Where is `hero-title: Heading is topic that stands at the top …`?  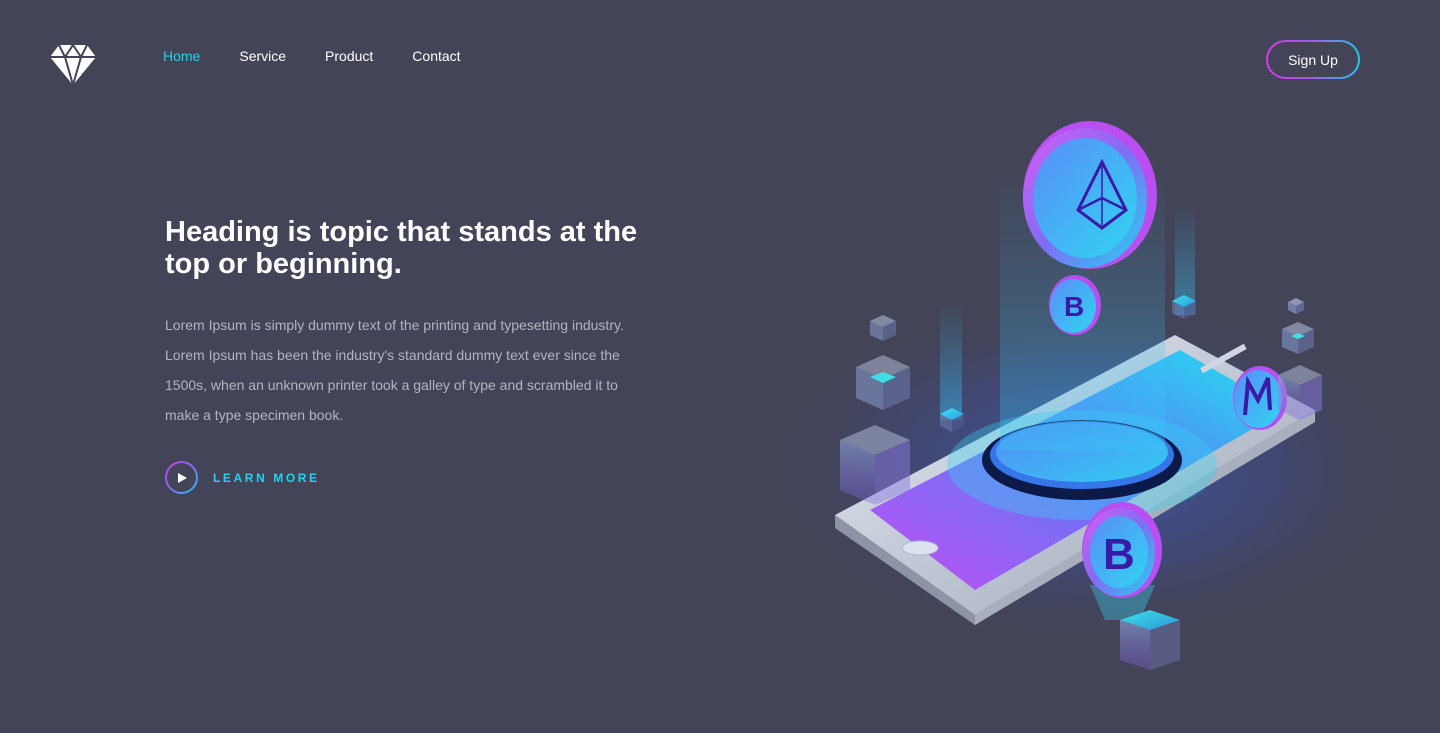
hero-title: Heading is topic that stands at the top … is located at coordinates (401, 248).